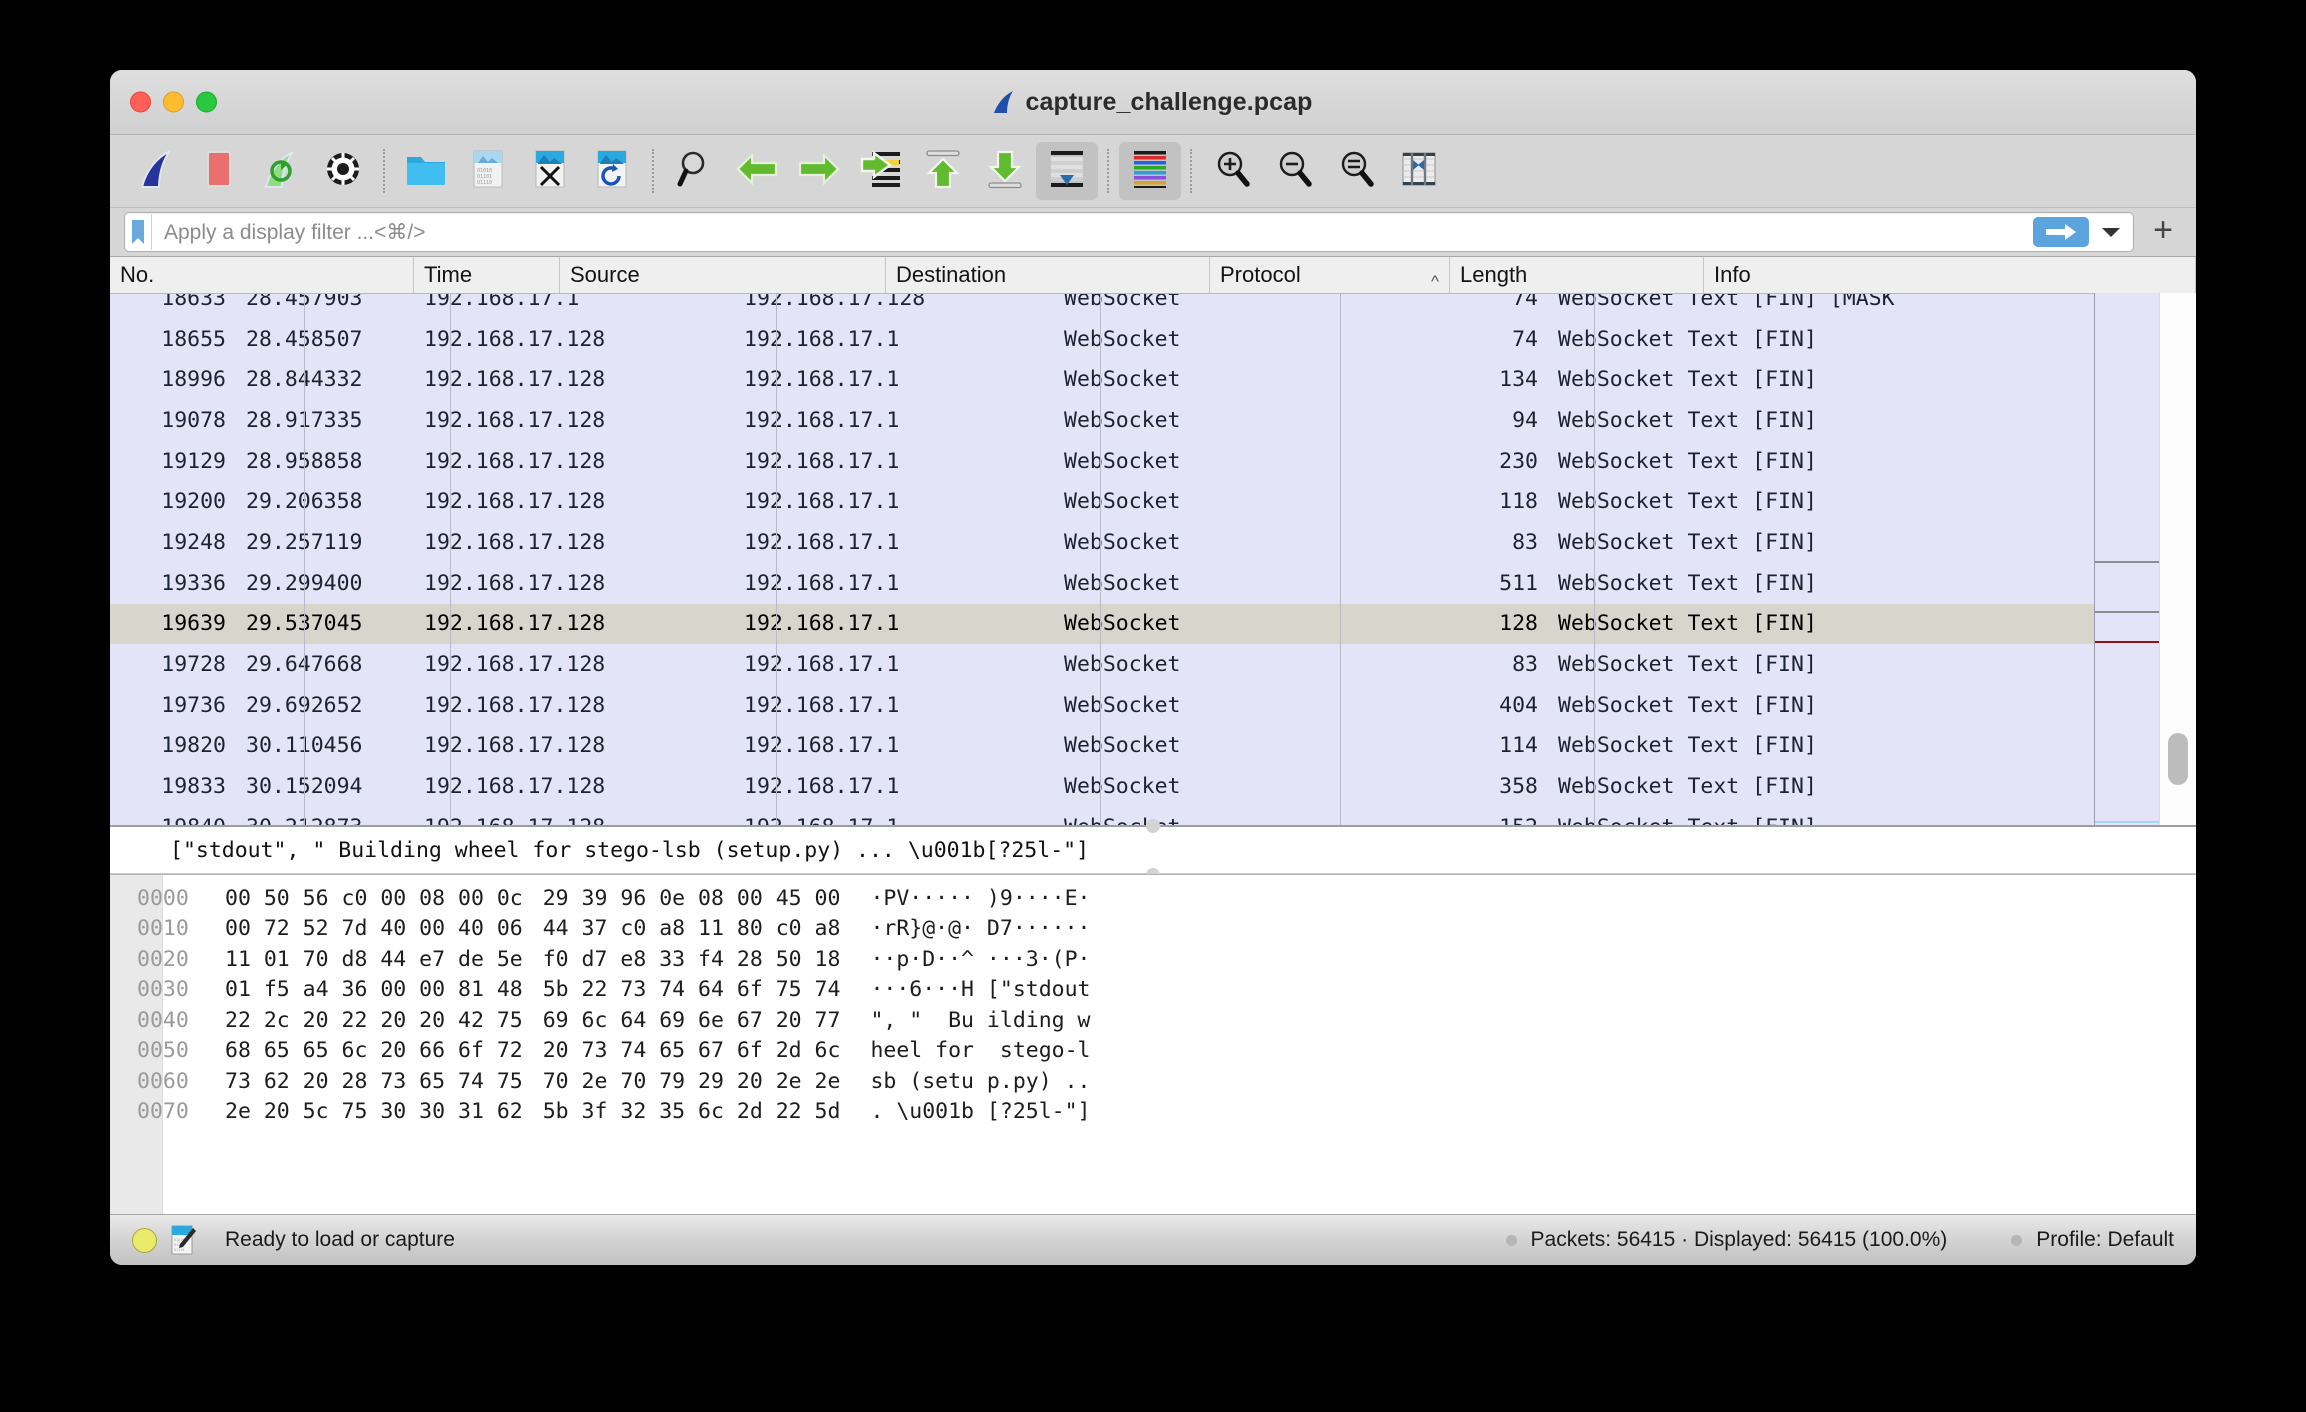  What do you see at coordinates (1518, 502) in the screenshot?
I see `cell-length: 118` at bounding box center [1518, 502].